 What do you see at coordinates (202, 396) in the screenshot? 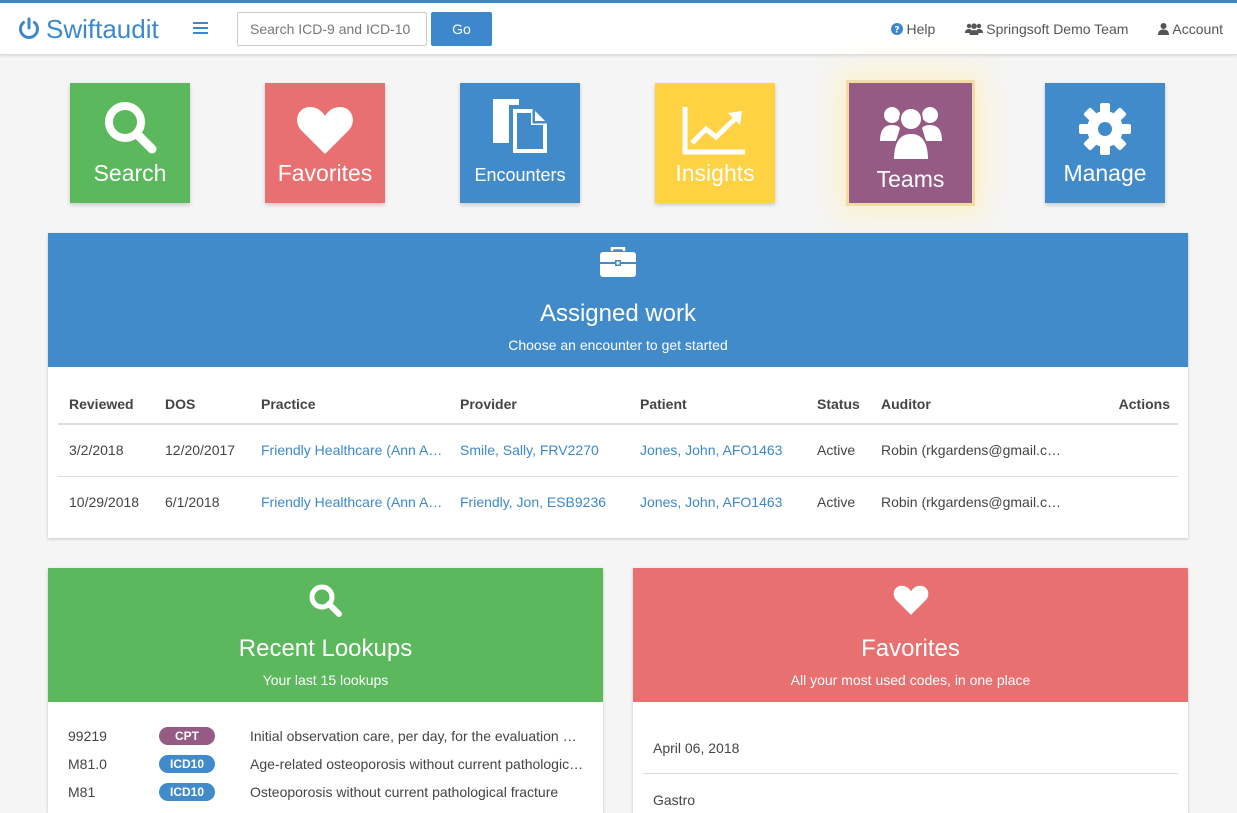
I see `col-dos: DOS` at bounding box center [202, 396].